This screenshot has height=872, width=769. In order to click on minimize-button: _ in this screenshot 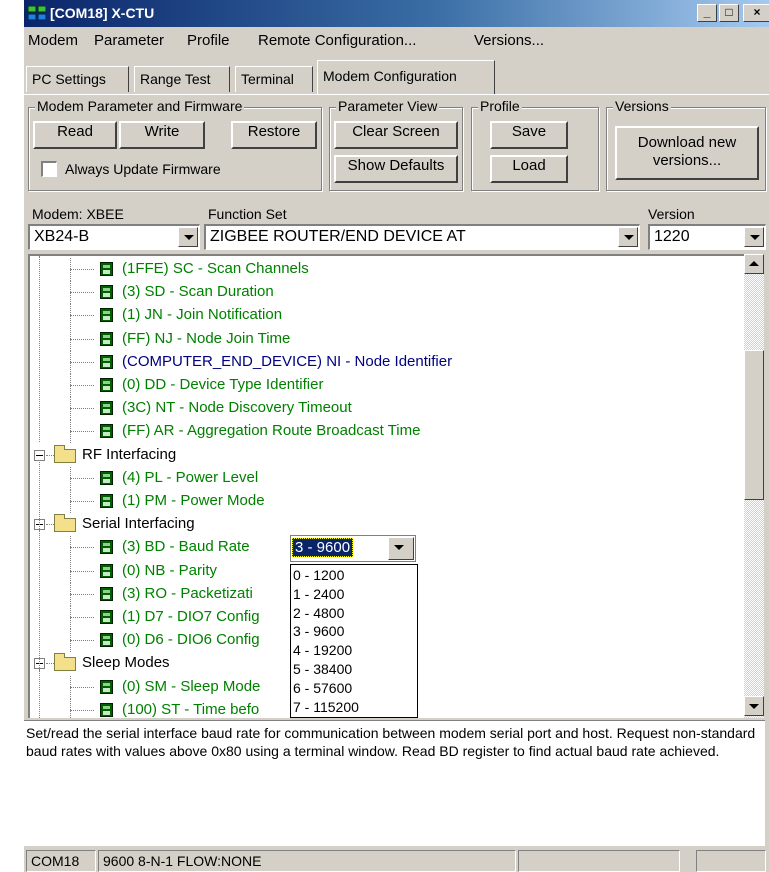, I will do `click(707, 13)`.